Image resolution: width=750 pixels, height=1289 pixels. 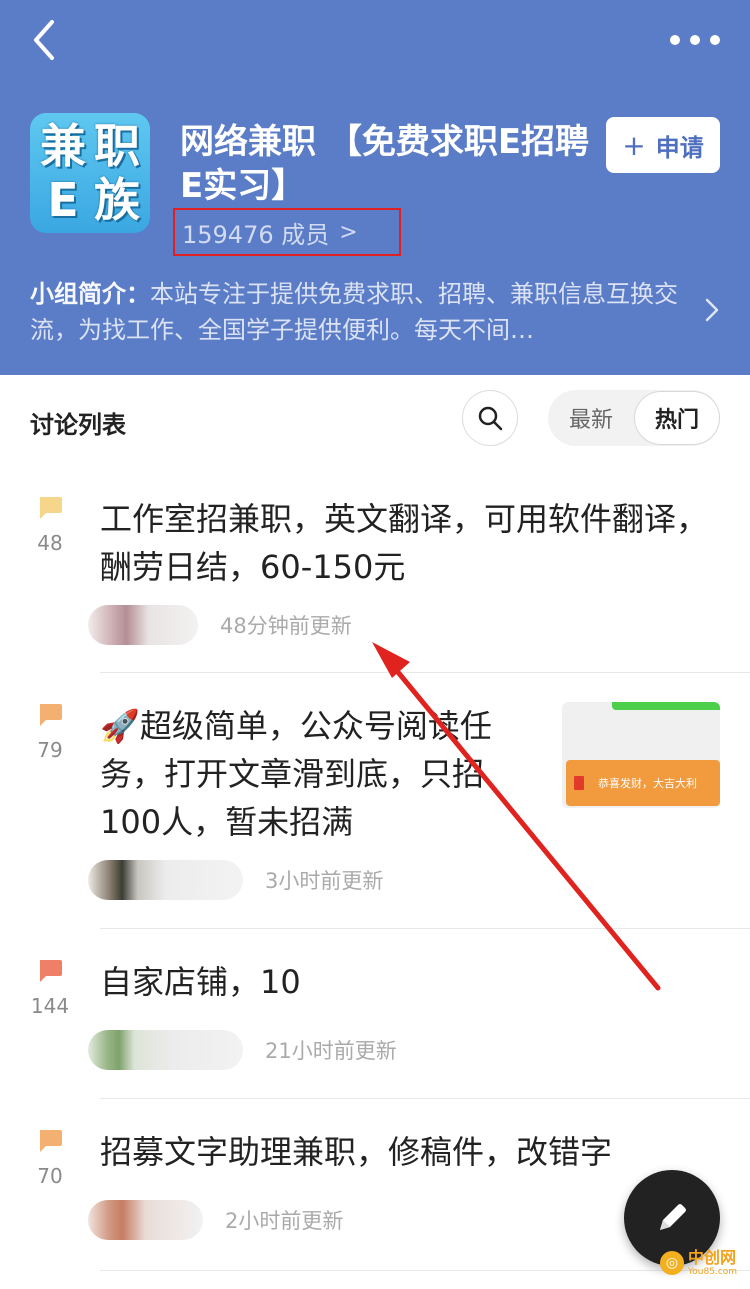 I want to click on logo-char: 族, so click(x=117, y=200).